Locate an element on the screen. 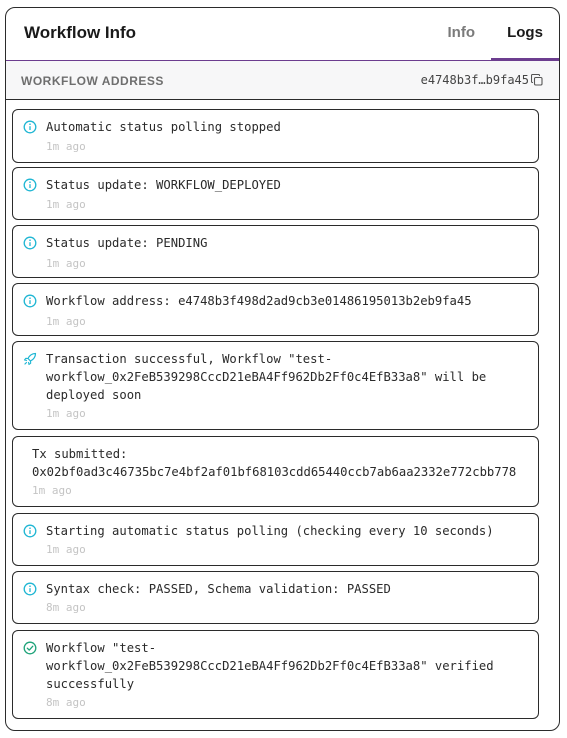 This screenshot has height=738, width=567. log-entry: Status update: PENDING 1m ago is located at coordinates (275, 251).